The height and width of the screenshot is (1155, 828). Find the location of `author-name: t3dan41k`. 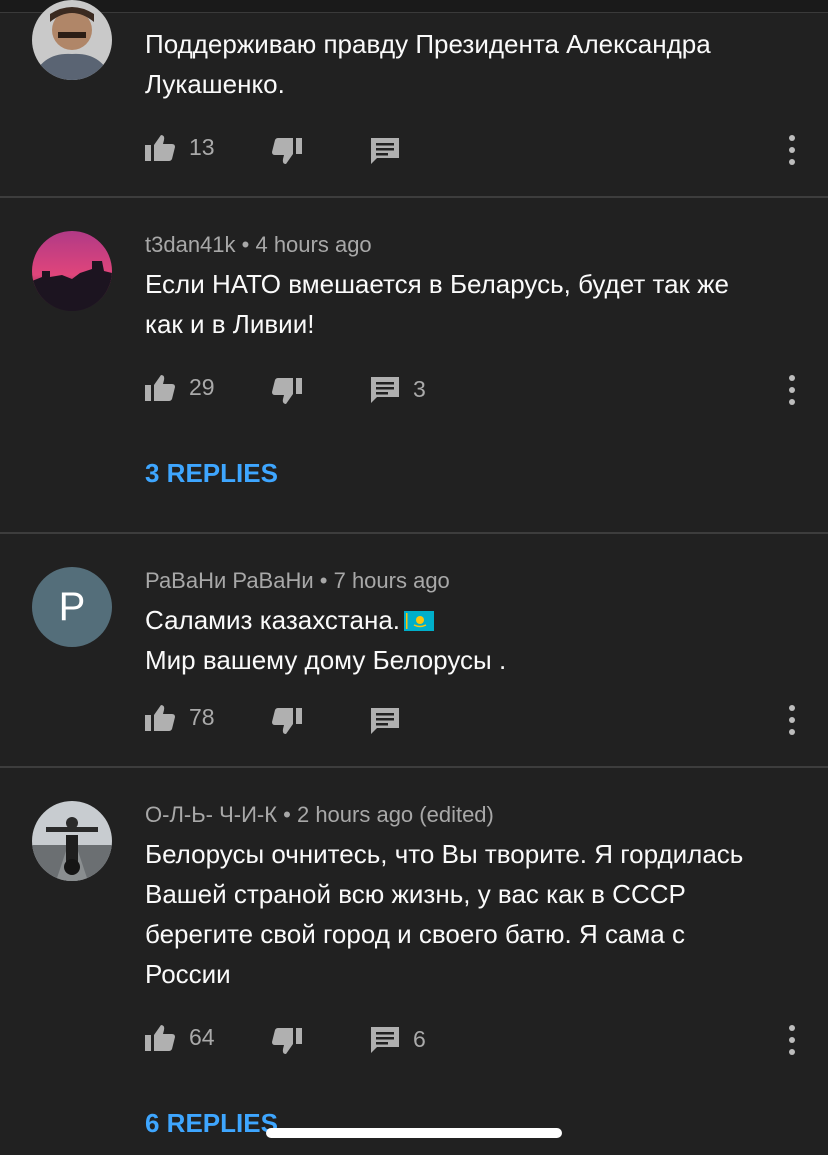

author-name: t3dan41k is located at coordinates (190, 244).